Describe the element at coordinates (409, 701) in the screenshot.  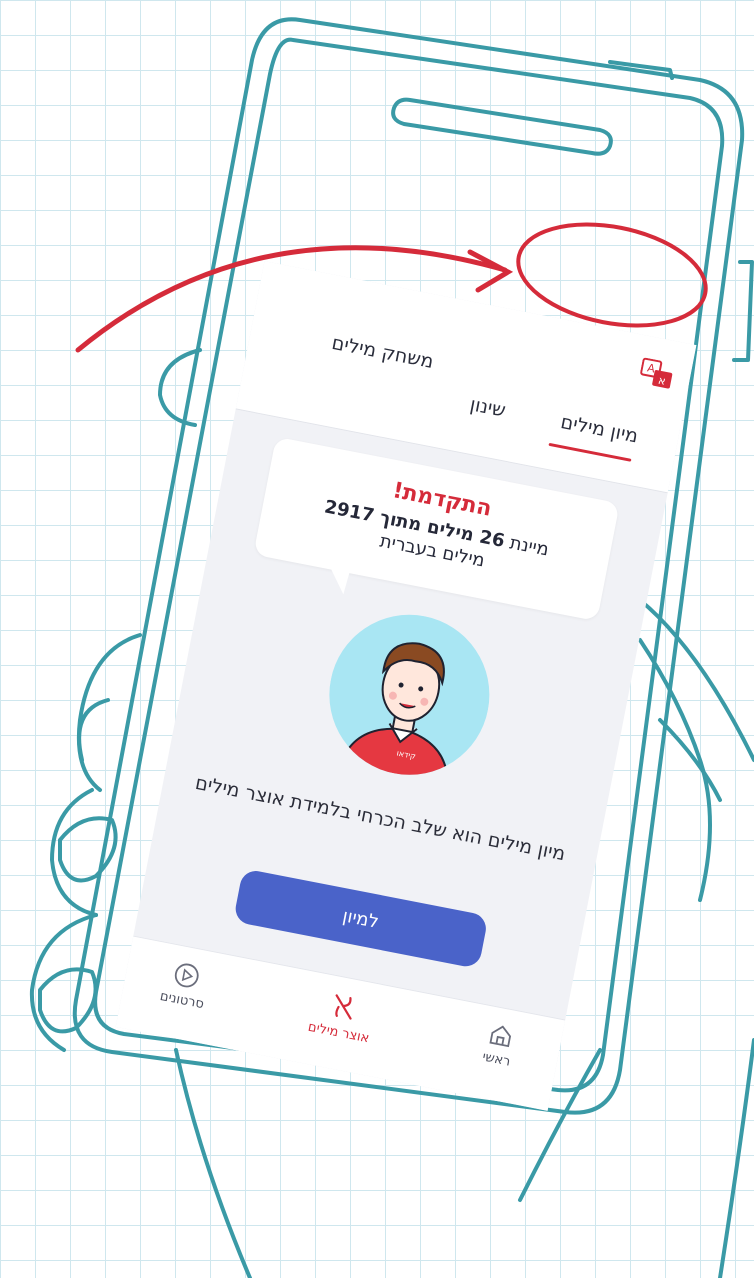
I see `avatar: קידאו` at that location.